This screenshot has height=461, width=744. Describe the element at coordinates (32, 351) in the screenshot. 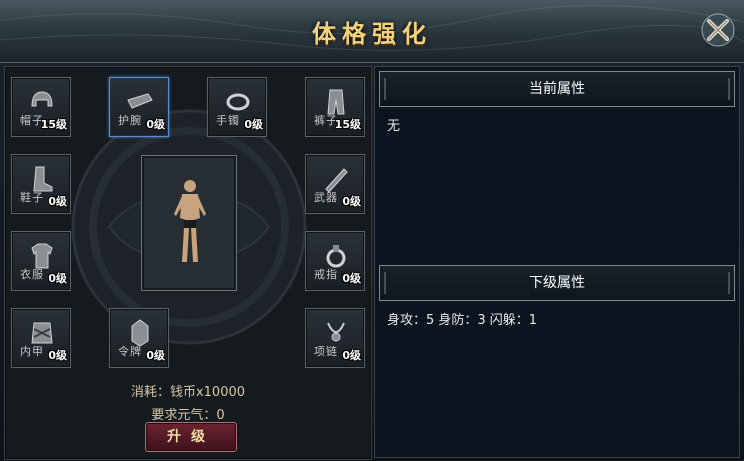

I see `slot-name: 内甲` at that location.